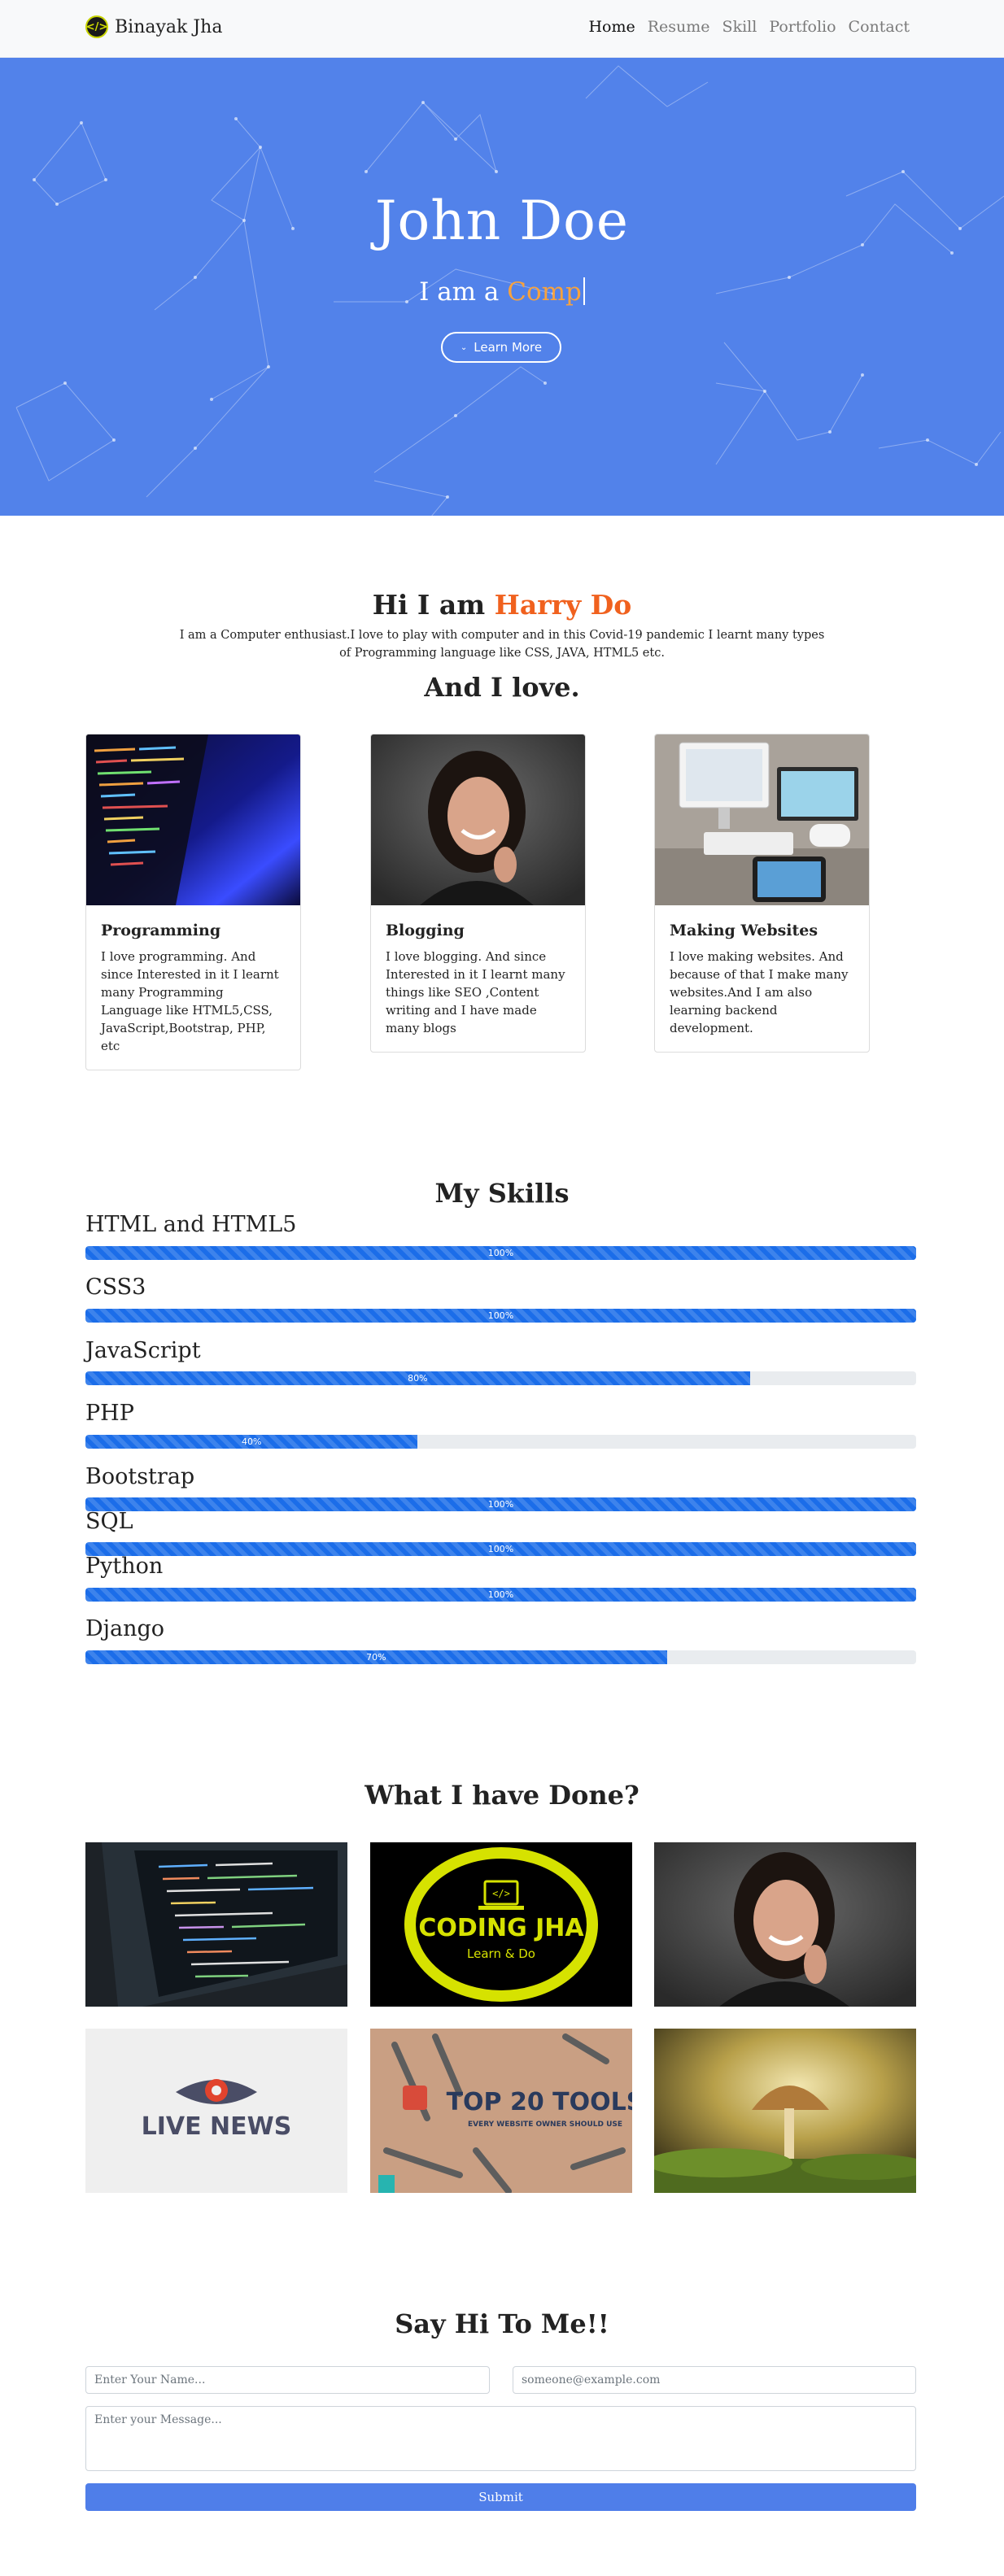 The width and height of the screenshot is (1004, 2576). What do you see at coordinates (714, 2380) in the screenshot?
I see `email-input` at bounding box center [714, 2380].